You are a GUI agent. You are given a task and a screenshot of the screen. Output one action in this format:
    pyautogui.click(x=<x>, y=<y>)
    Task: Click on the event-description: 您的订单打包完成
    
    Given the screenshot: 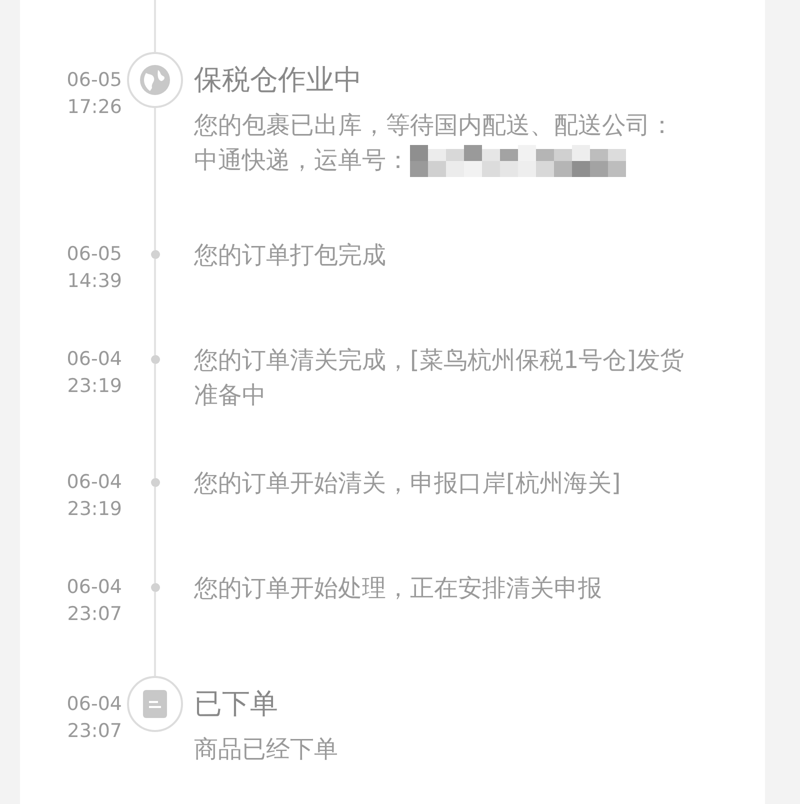 What is the action you would take?
    pyautogui.click(x=290, y=255)
    